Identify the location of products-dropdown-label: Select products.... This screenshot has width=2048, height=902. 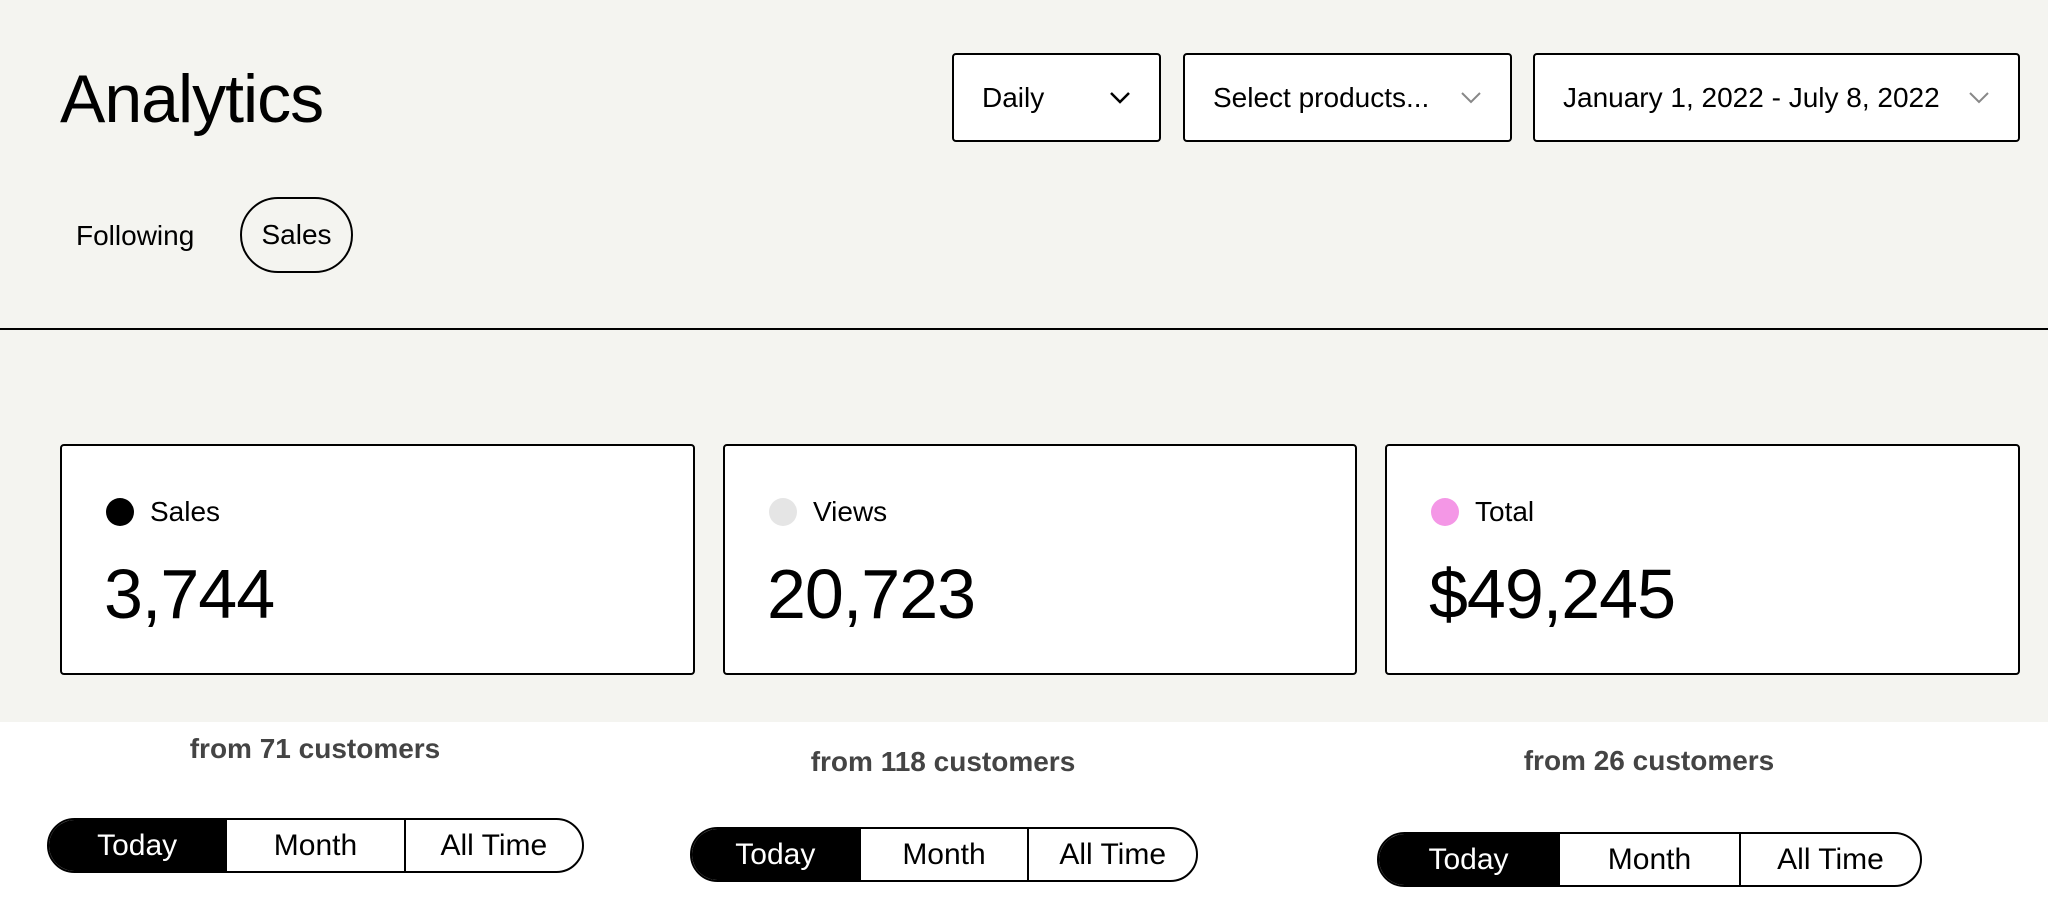
(1321, 97).